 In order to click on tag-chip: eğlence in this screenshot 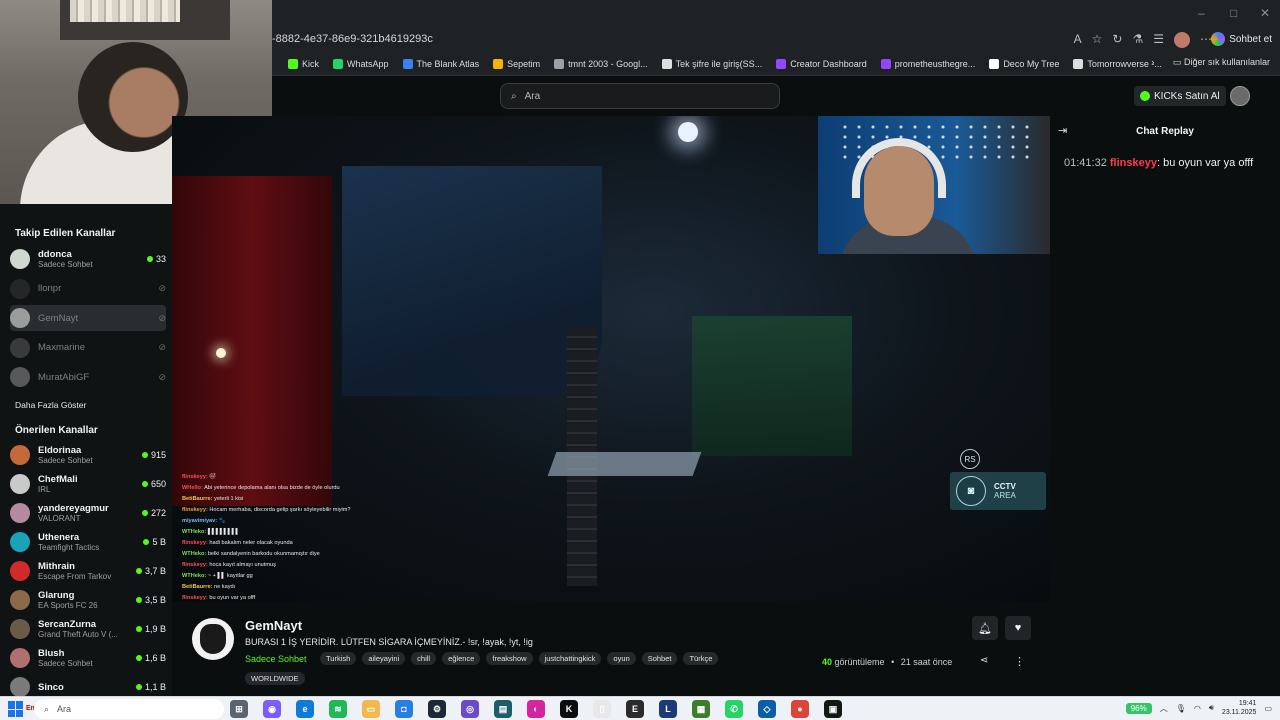, I will do `click(461, 658)`.